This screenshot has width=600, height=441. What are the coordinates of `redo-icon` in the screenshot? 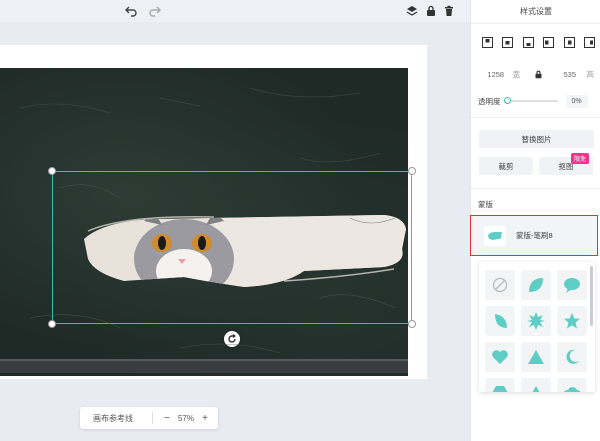 It's located at (155, 11).